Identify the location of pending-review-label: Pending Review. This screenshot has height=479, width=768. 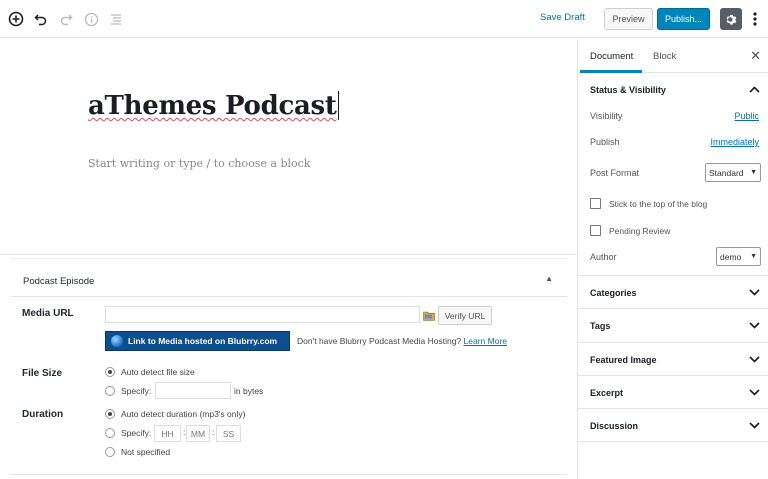
(640, 231).